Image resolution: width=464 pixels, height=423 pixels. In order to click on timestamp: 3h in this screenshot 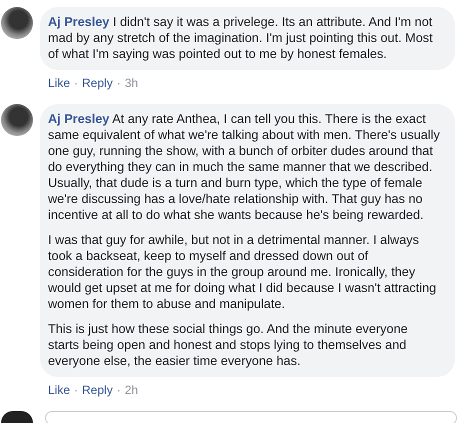, I will do `click(131, 83)`.